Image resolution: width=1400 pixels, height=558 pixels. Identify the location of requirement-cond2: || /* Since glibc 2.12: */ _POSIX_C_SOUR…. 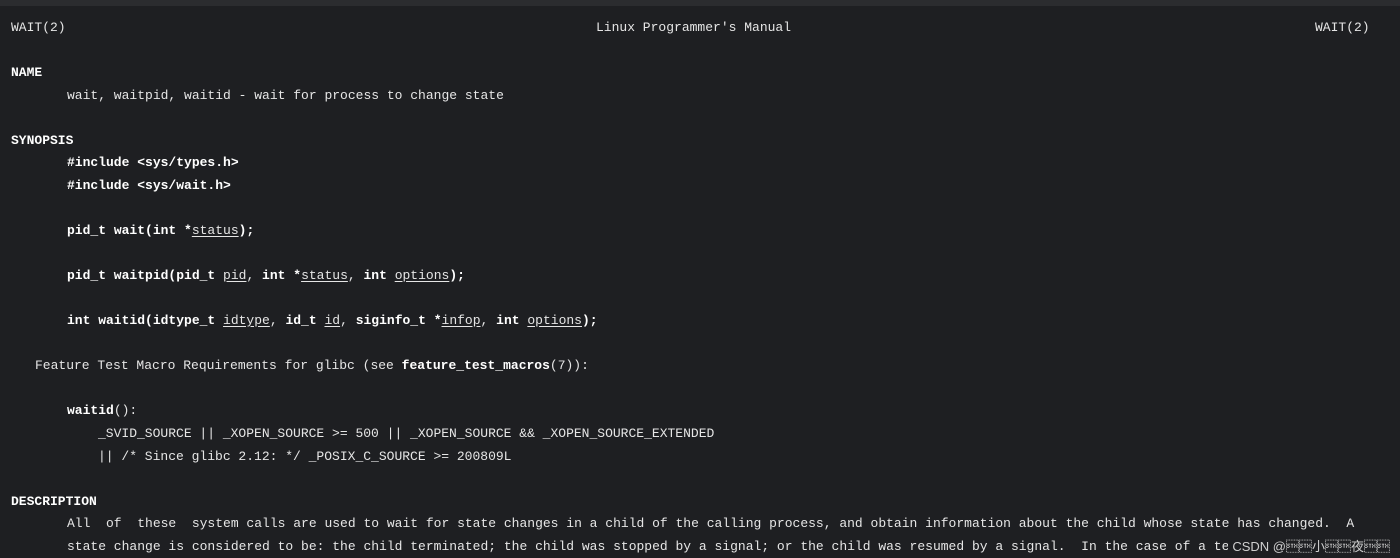
(305, 456).